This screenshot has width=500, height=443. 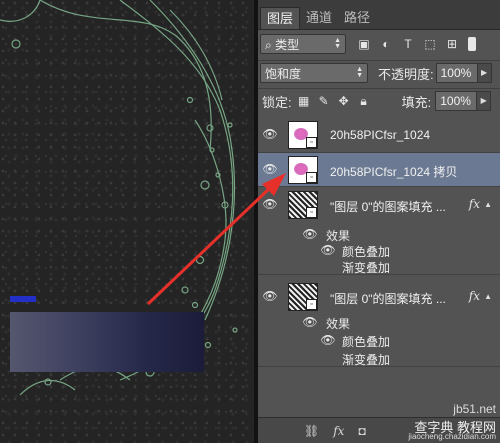 What do you see at coordinates (472, 44) in the screenshot?
I see `filter-toggle-switch` at bounding box center [472, 44].